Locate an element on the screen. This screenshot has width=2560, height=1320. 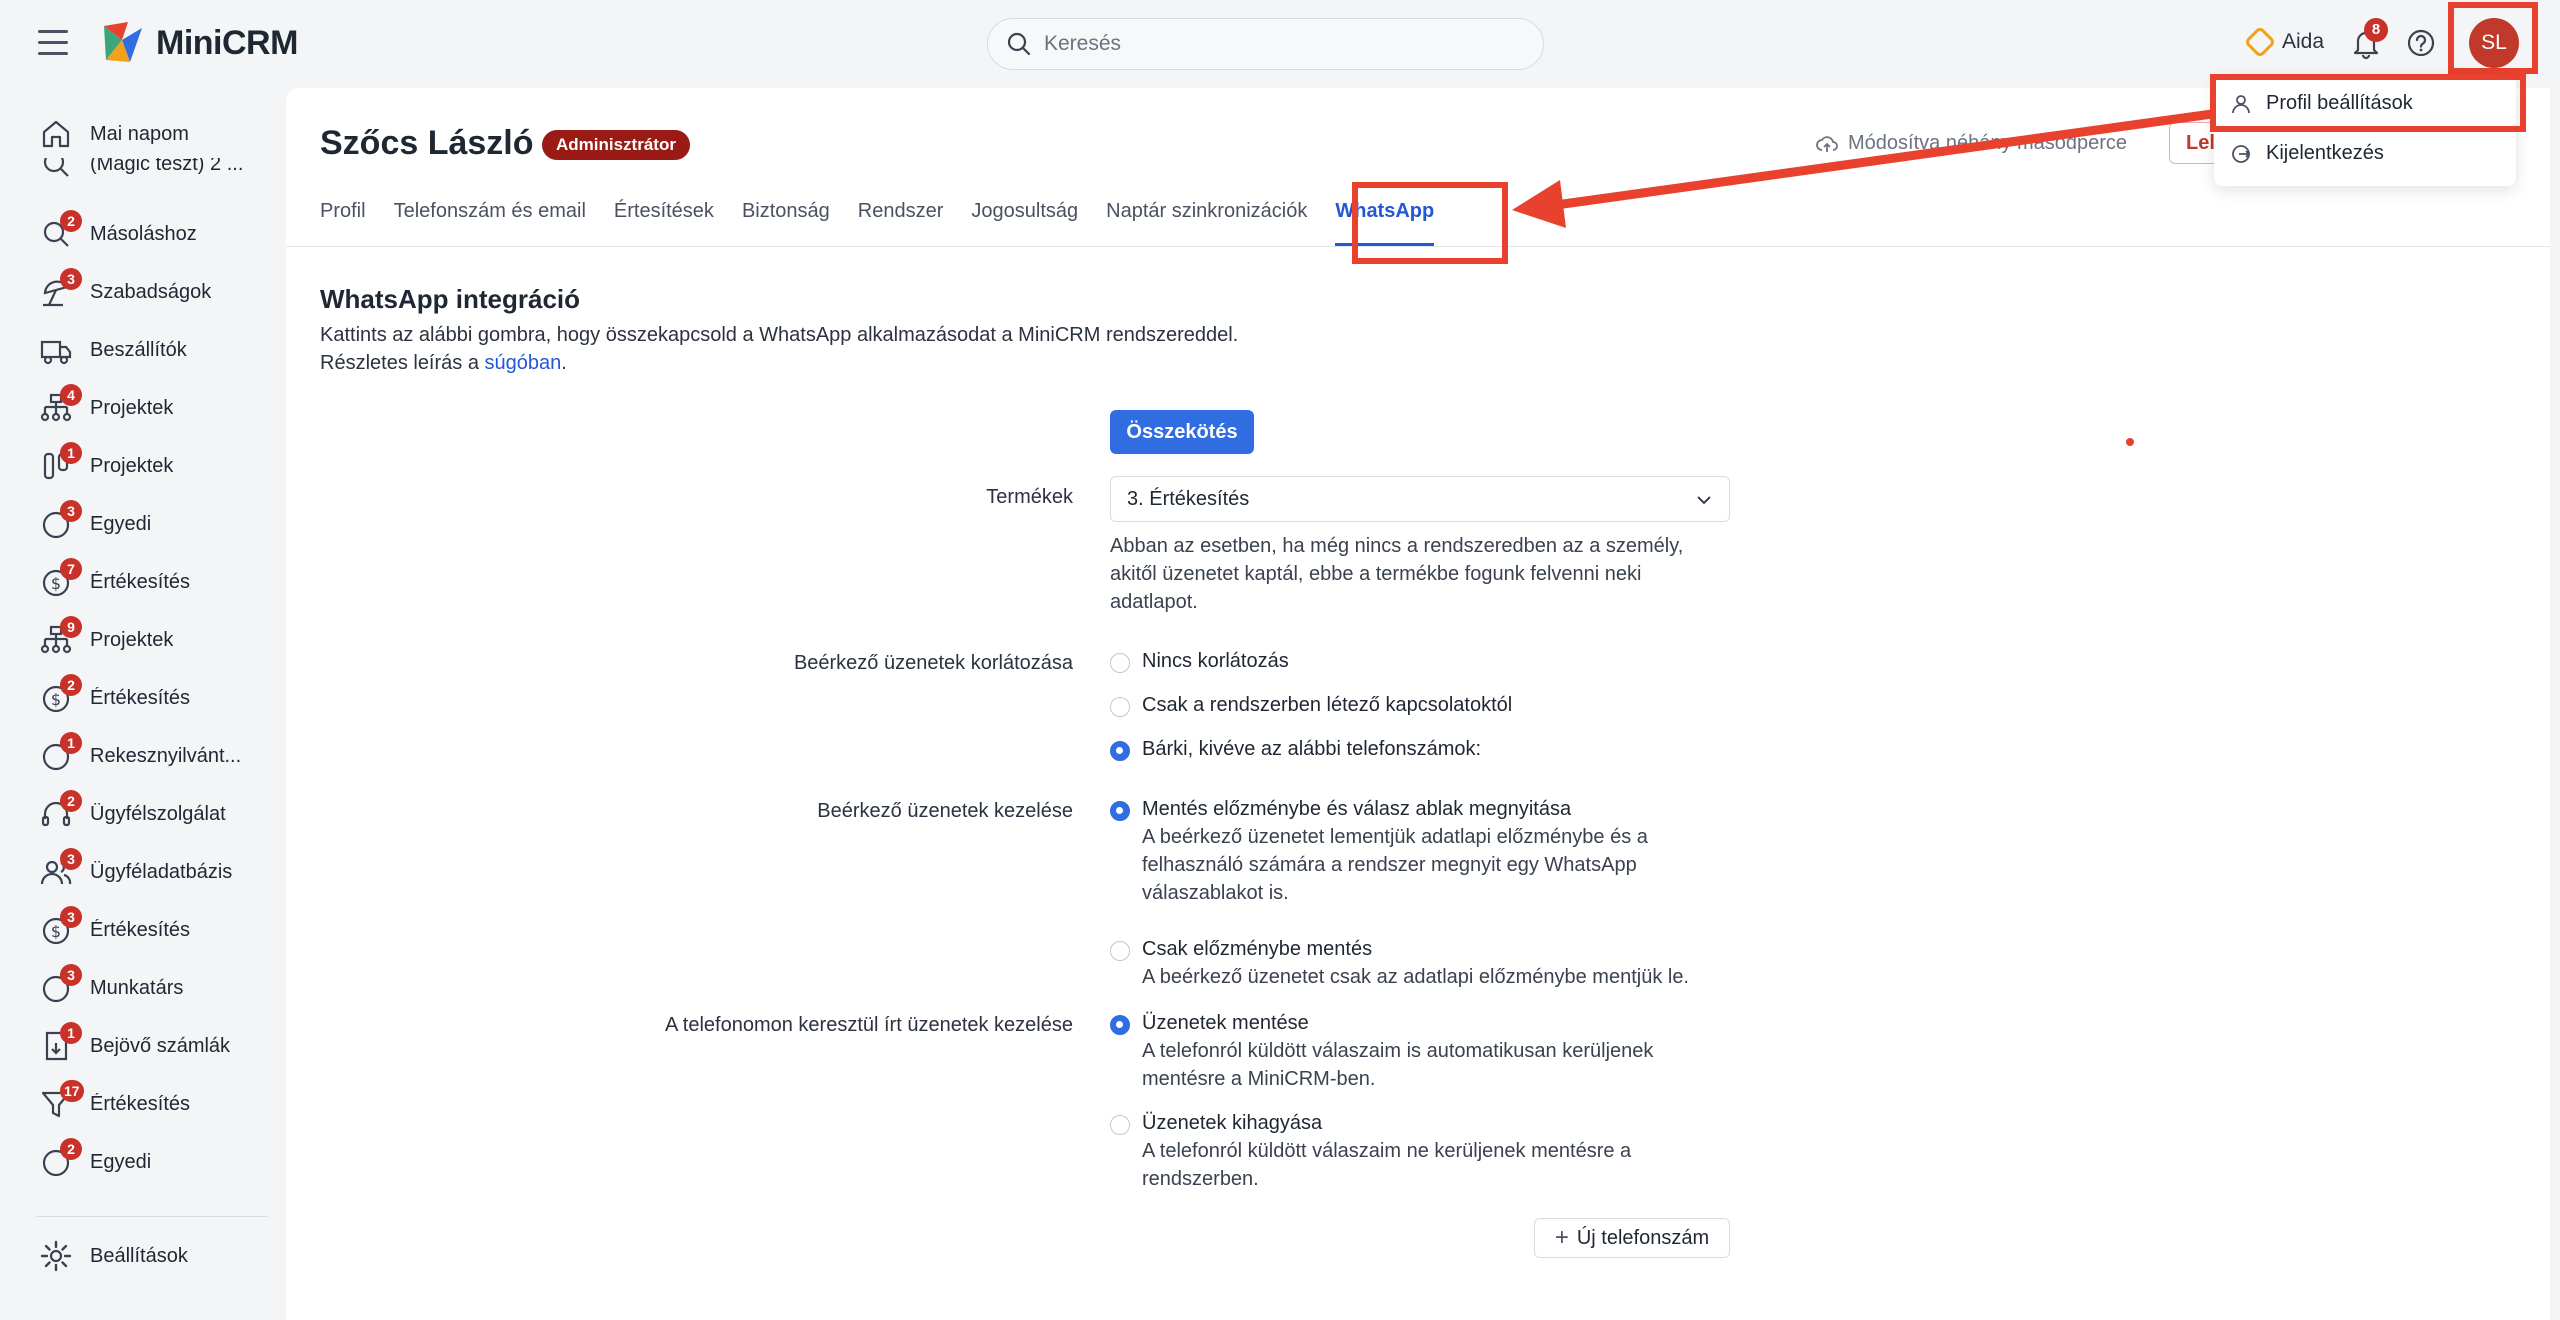
help-suffix: . is located at coordinates (564, 363).